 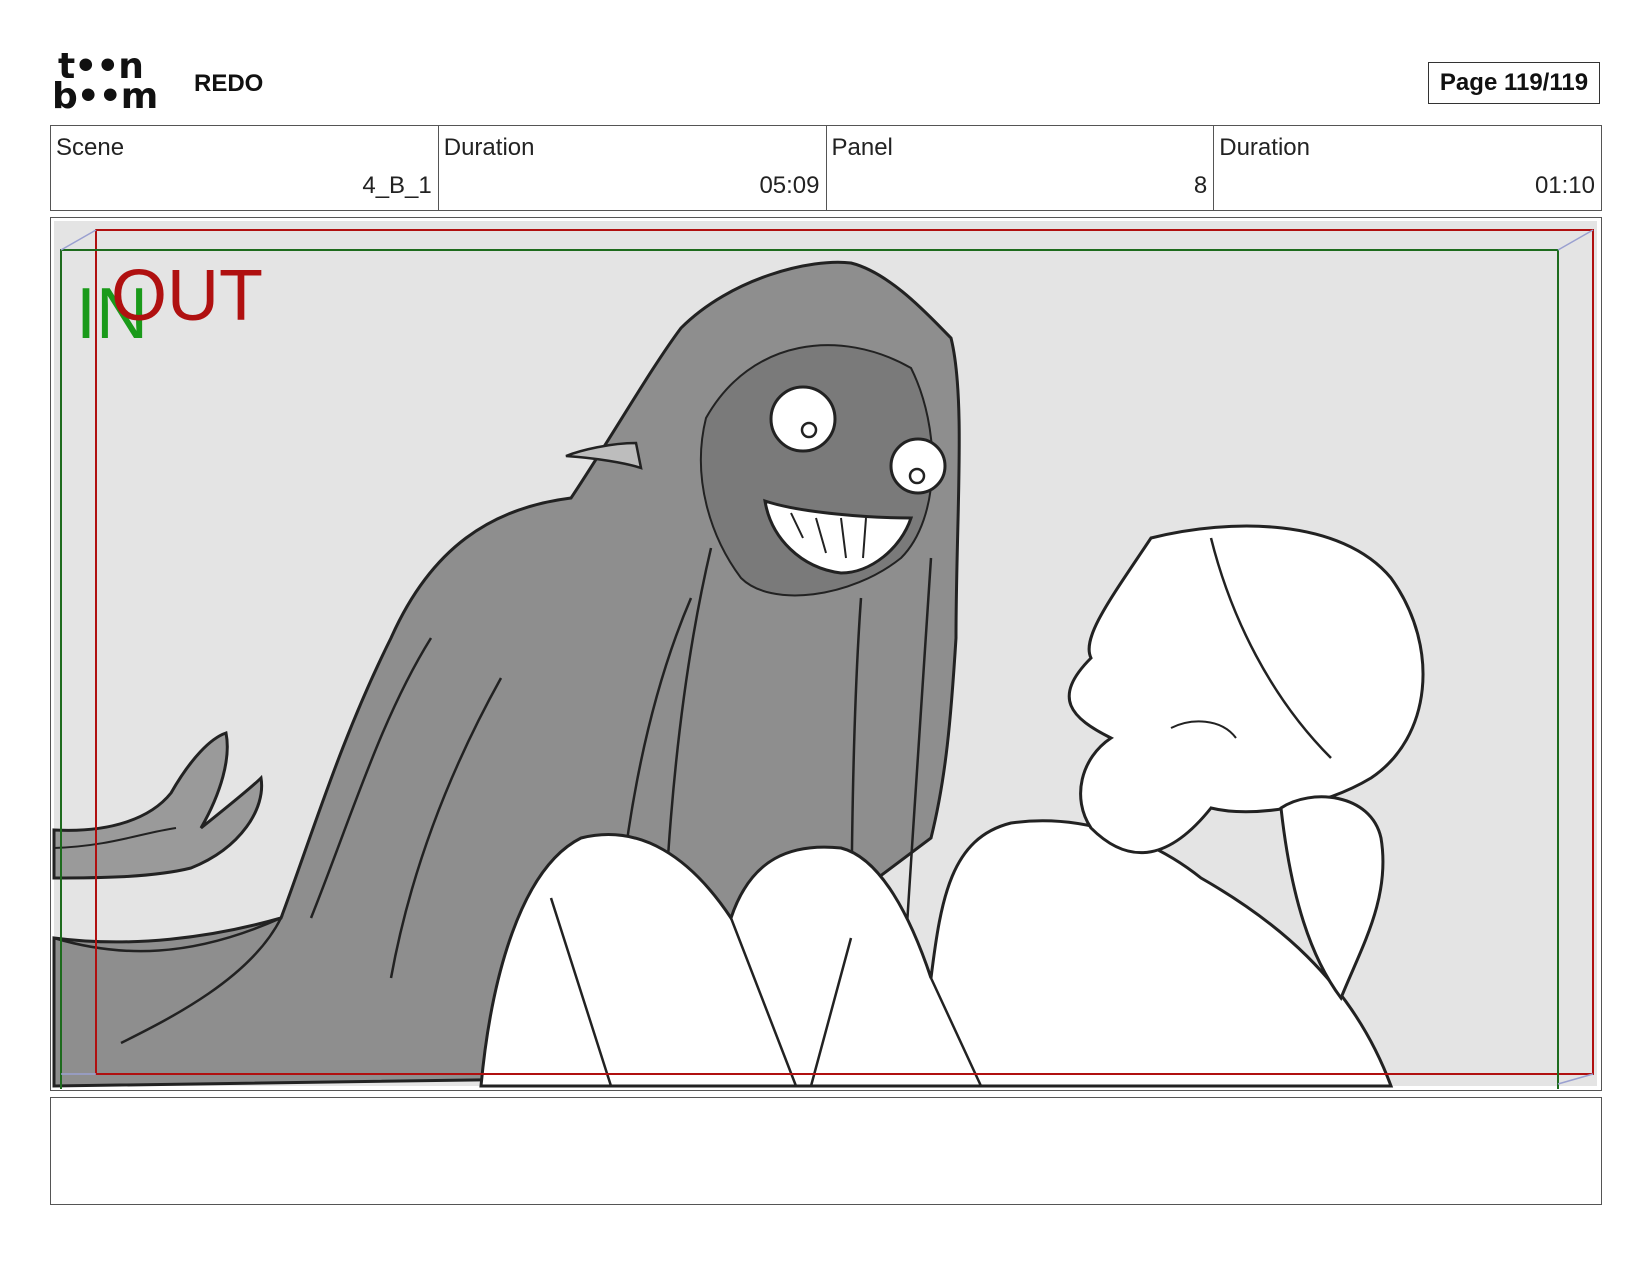 I want to click on logo-line-2: b••m, so click(x=105, y=96).